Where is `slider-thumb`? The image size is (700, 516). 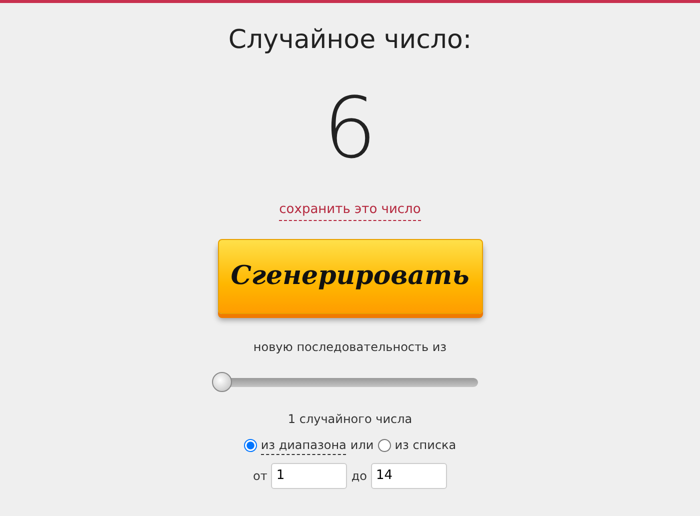 slider-thumb is located at coordinates (222, 382).